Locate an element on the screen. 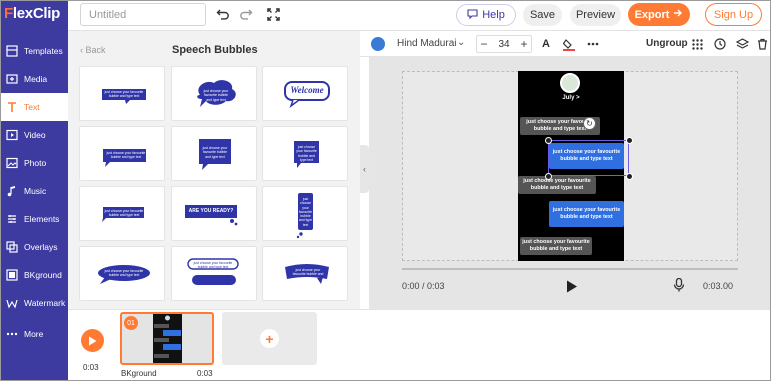 This screenshot has width=771, height=381. bubble-template-8: ARE YOU READY? is located at coordinates (214, 213).